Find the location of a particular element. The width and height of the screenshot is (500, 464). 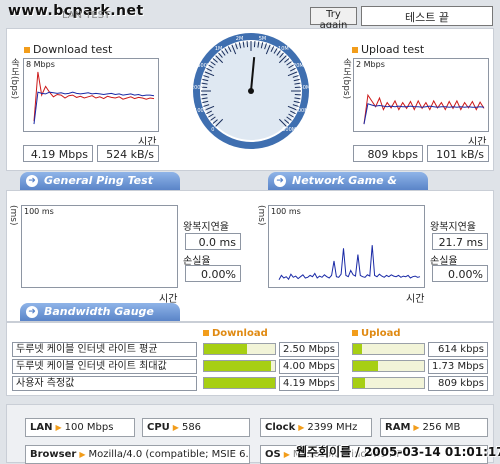

bandwidth-download-value: 4.00 Mbps is located at coordinates (309, 366).